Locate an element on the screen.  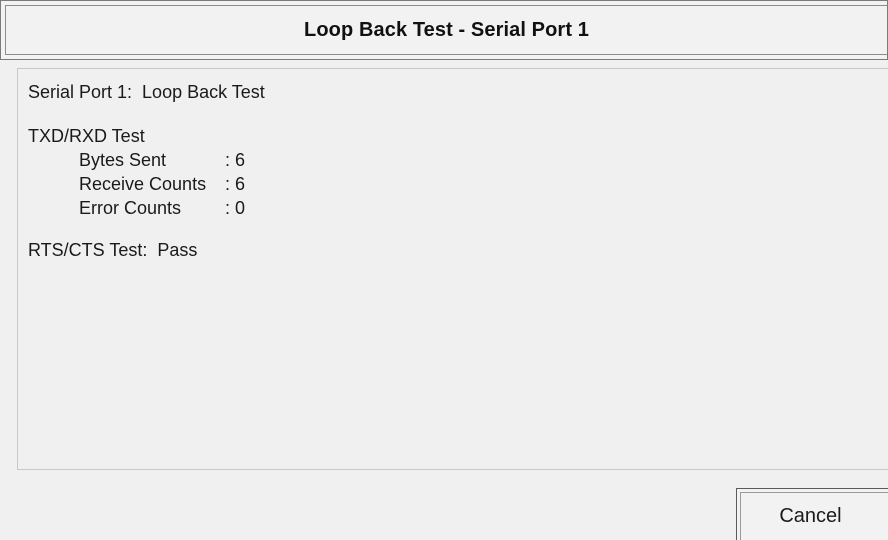
report-heading: Serial Port 1: Loop Back Test is located at coordinates (146, 92).